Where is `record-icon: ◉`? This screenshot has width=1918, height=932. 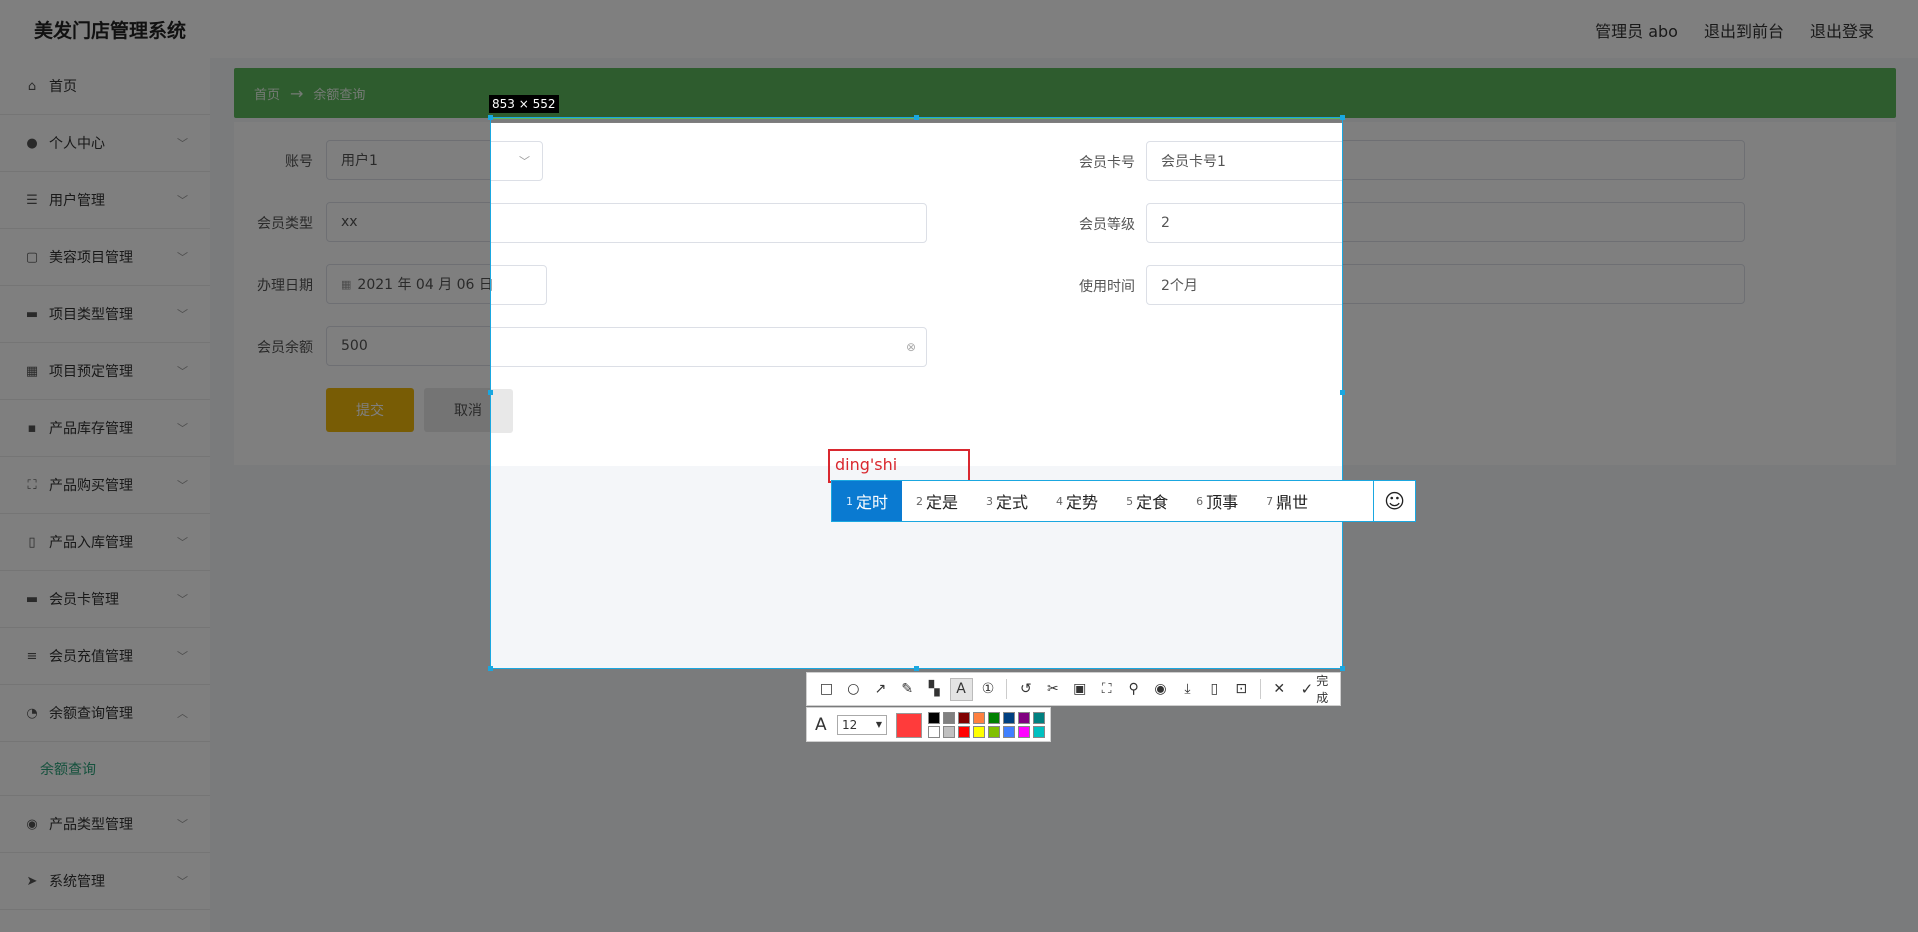
record-icon: ◉ is located at coordinates (1160, 689).